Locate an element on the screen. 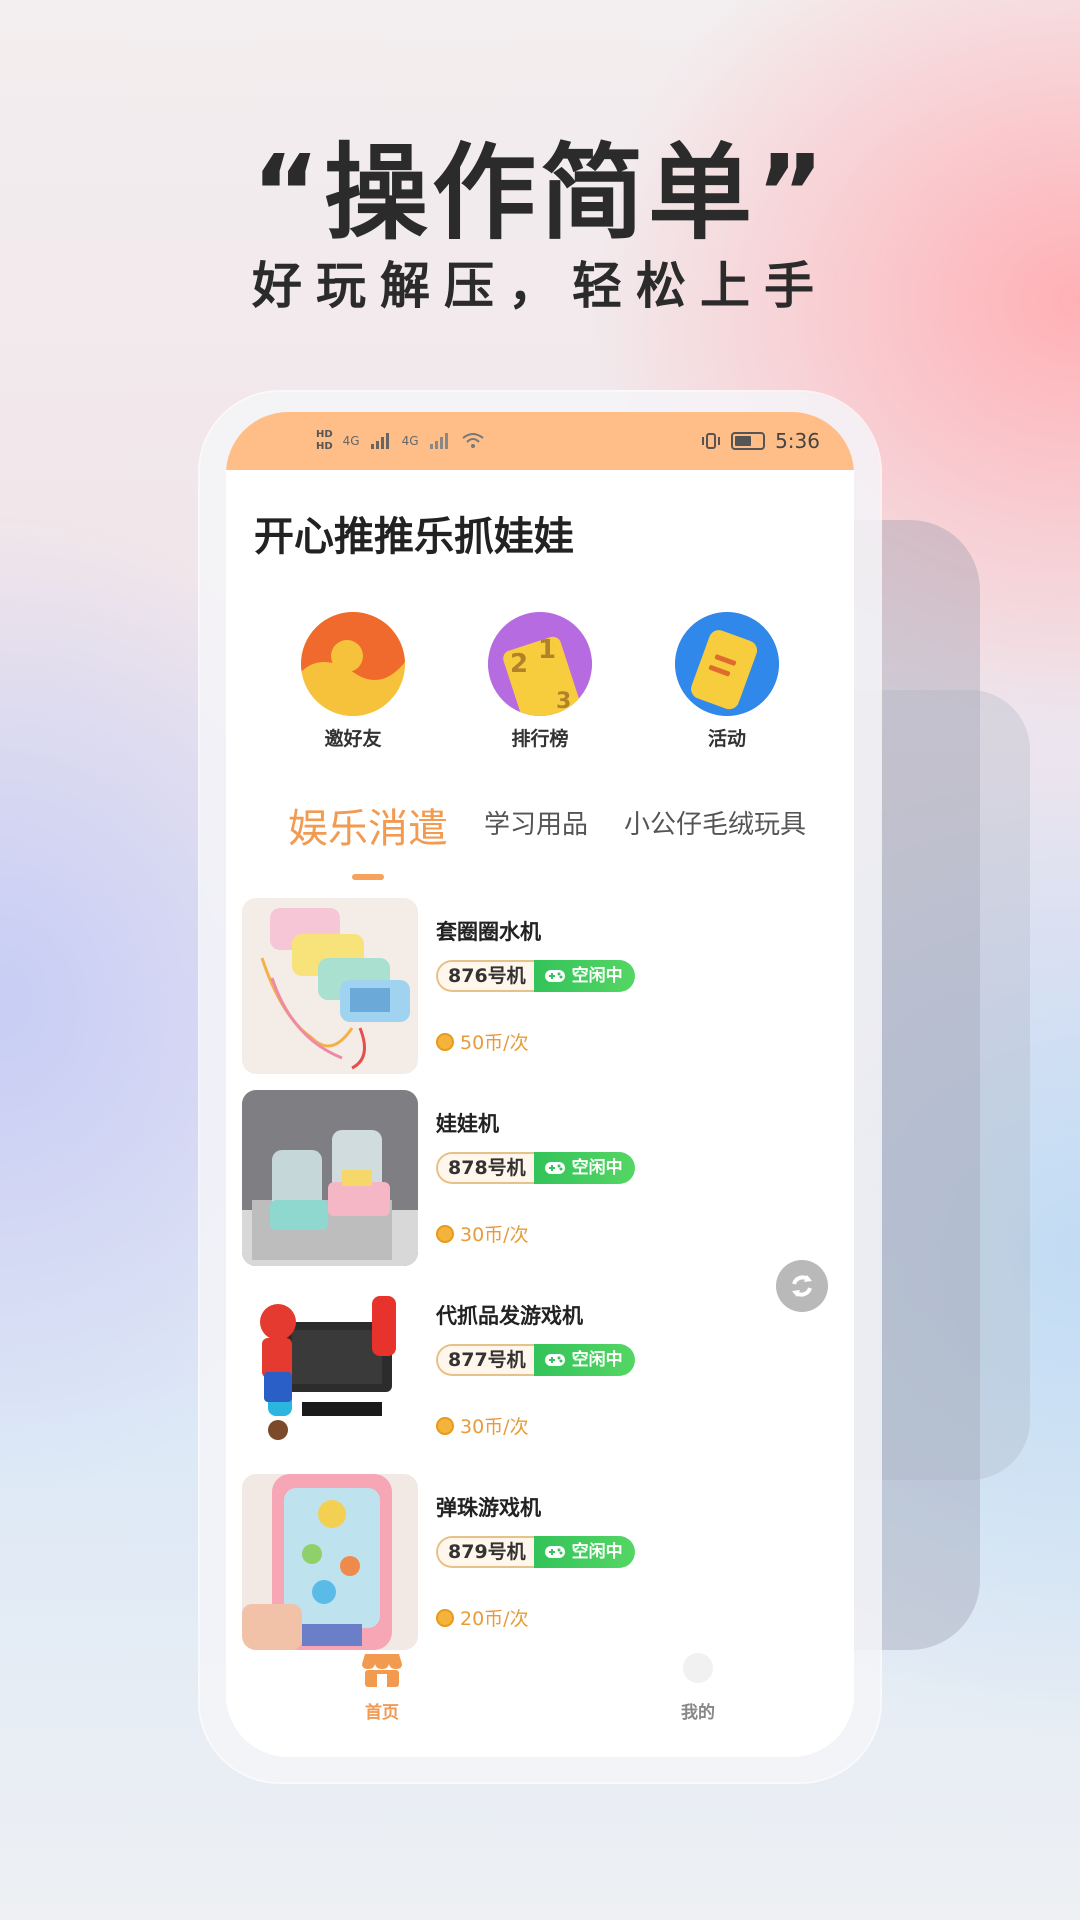 The image size is (1080, 1920). item-price: 50币/次 is located at coordinates (482, 1041).